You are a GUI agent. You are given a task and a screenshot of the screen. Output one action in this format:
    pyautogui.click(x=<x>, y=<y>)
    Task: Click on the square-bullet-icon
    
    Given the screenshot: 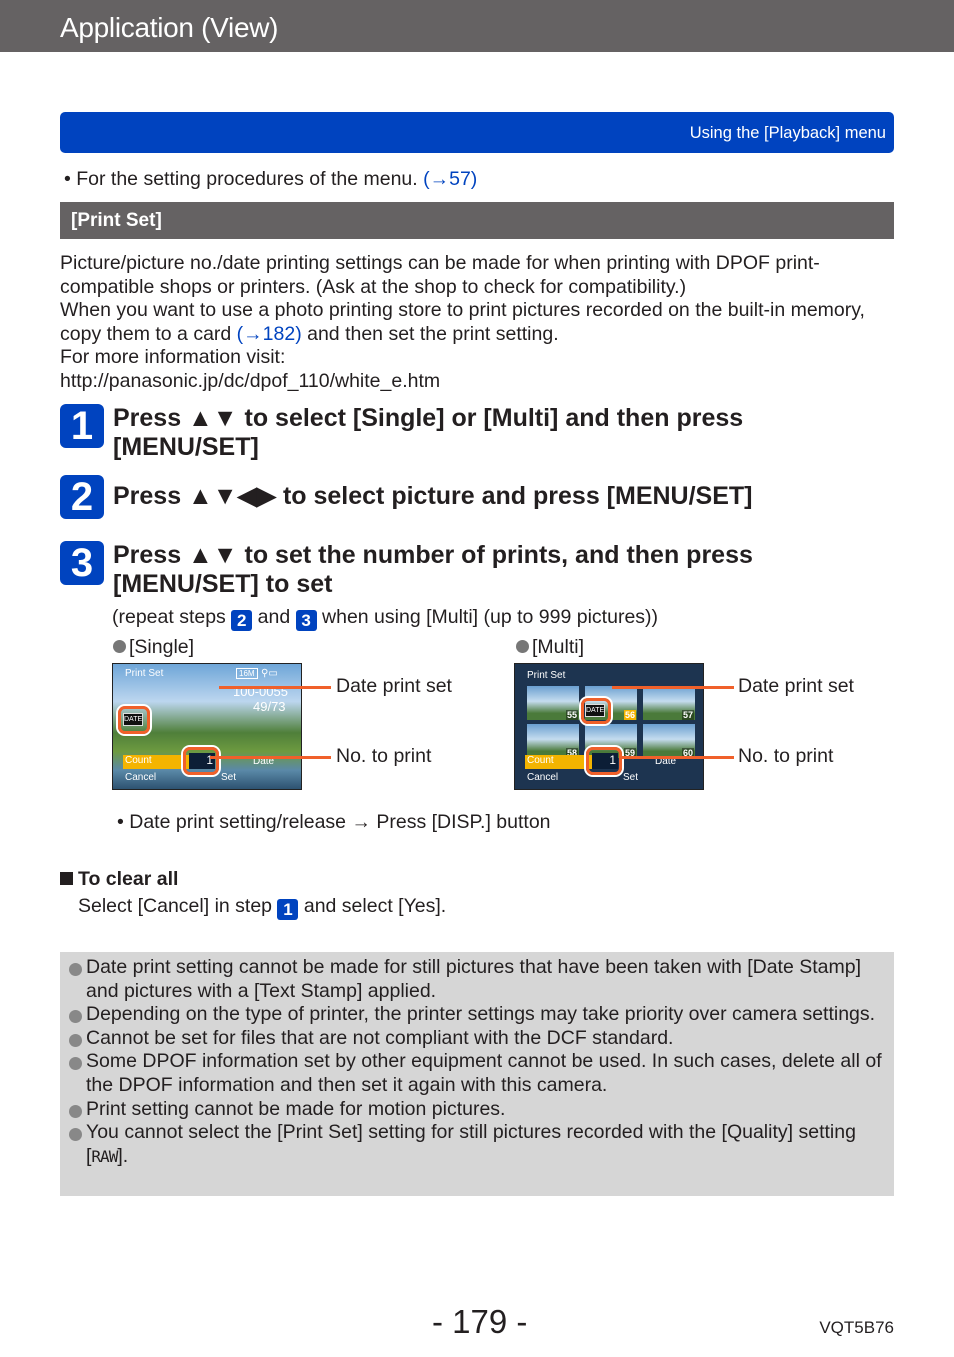 What is the action you would take?
    pyautogui.click(x=66, y=878)
    